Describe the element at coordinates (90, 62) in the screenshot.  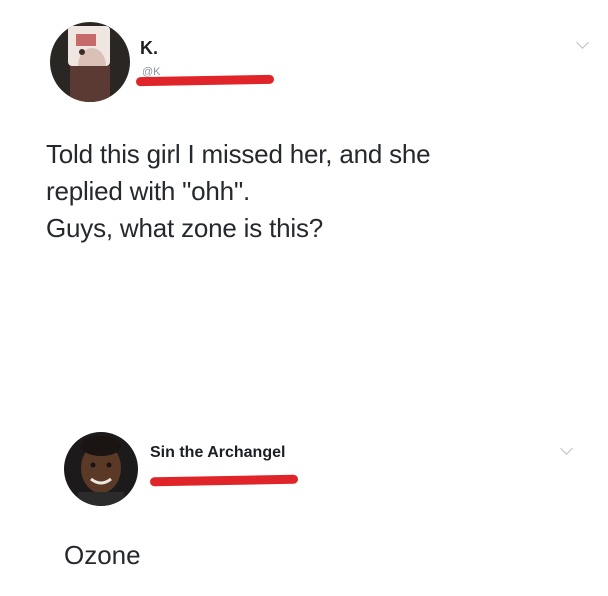
I see `tweet-author-avatar` at that location.